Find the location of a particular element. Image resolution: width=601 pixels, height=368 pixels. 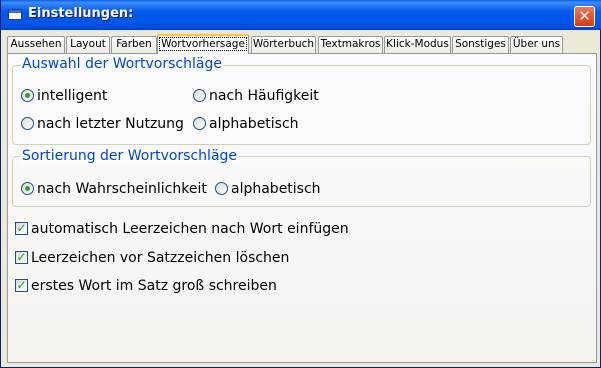

radio-intelligent-label: intelligent is located at coordinates (72, 96).